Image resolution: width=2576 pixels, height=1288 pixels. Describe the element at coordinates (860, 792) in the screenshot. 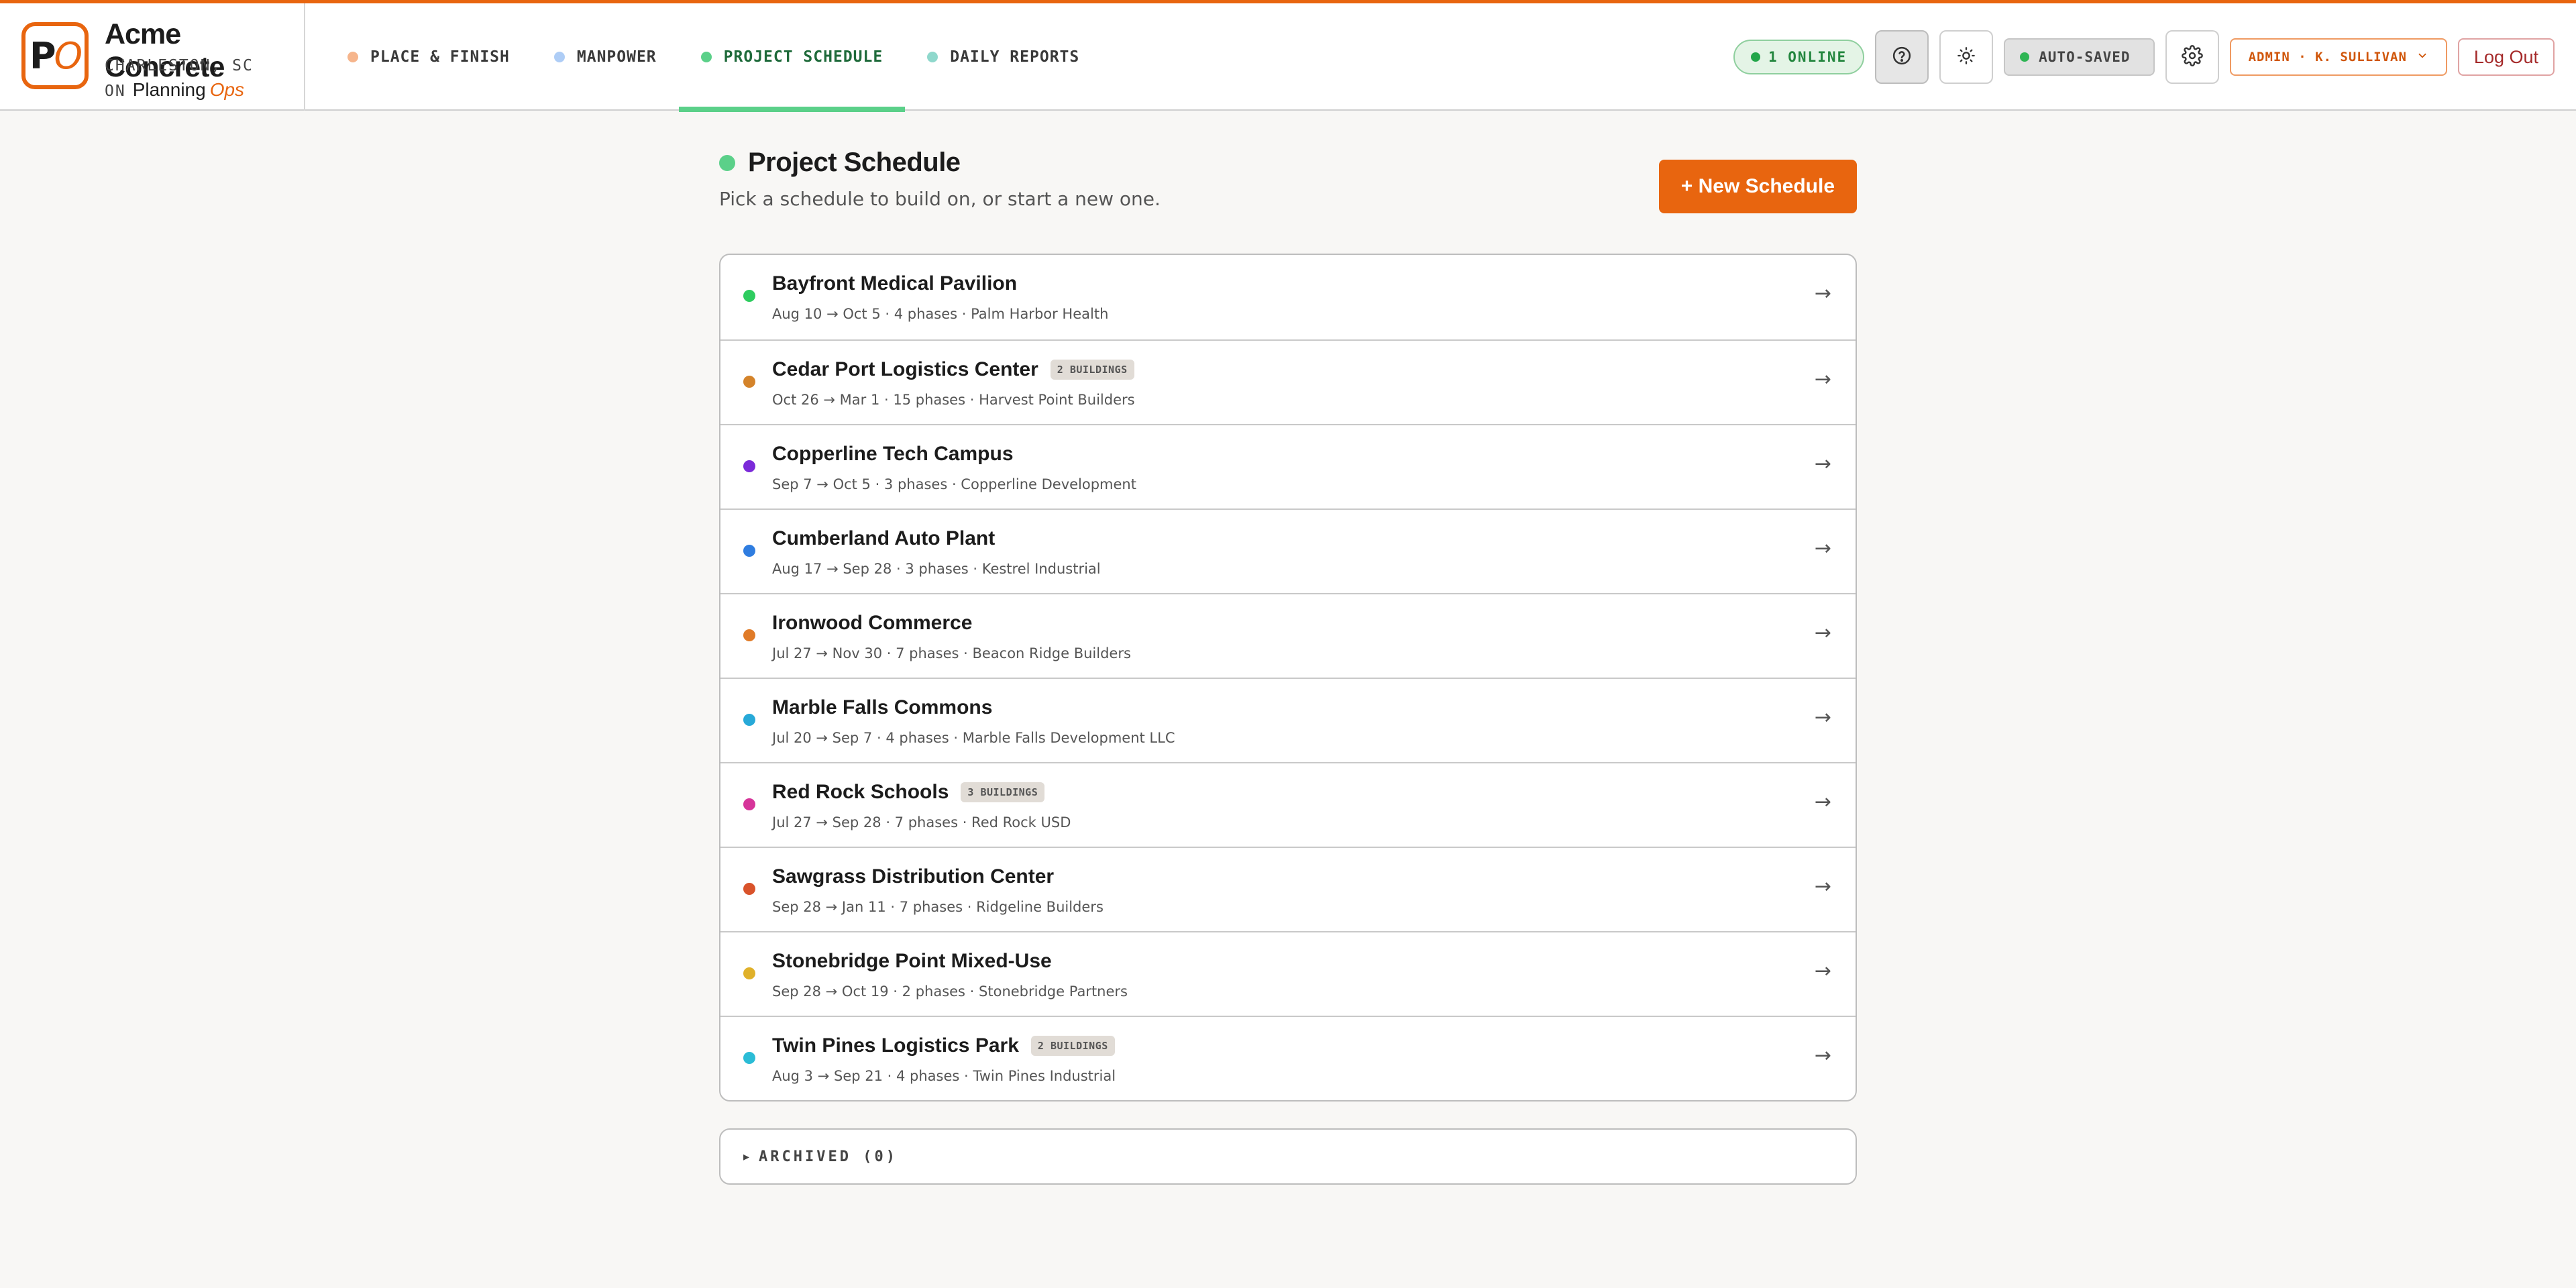

I see `schedule-name: Red Rock Schools` at that location.